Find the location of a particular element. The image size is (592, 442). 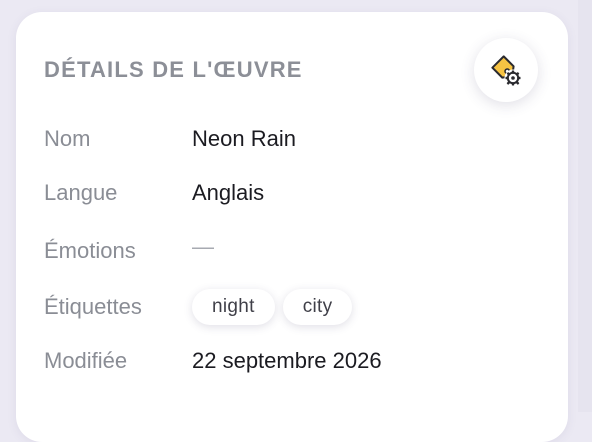

section-title: DÉTAILS DE L'ŒUVRE is located at coordinates (173, 69).